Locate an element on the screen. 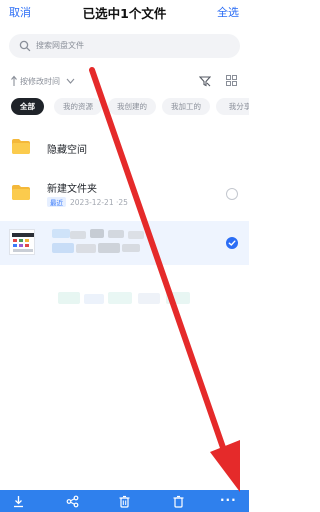 Image resolution: width=320 pixels, height=512 pixels. sort-arrow-icon is located at coordinates (14, 80).